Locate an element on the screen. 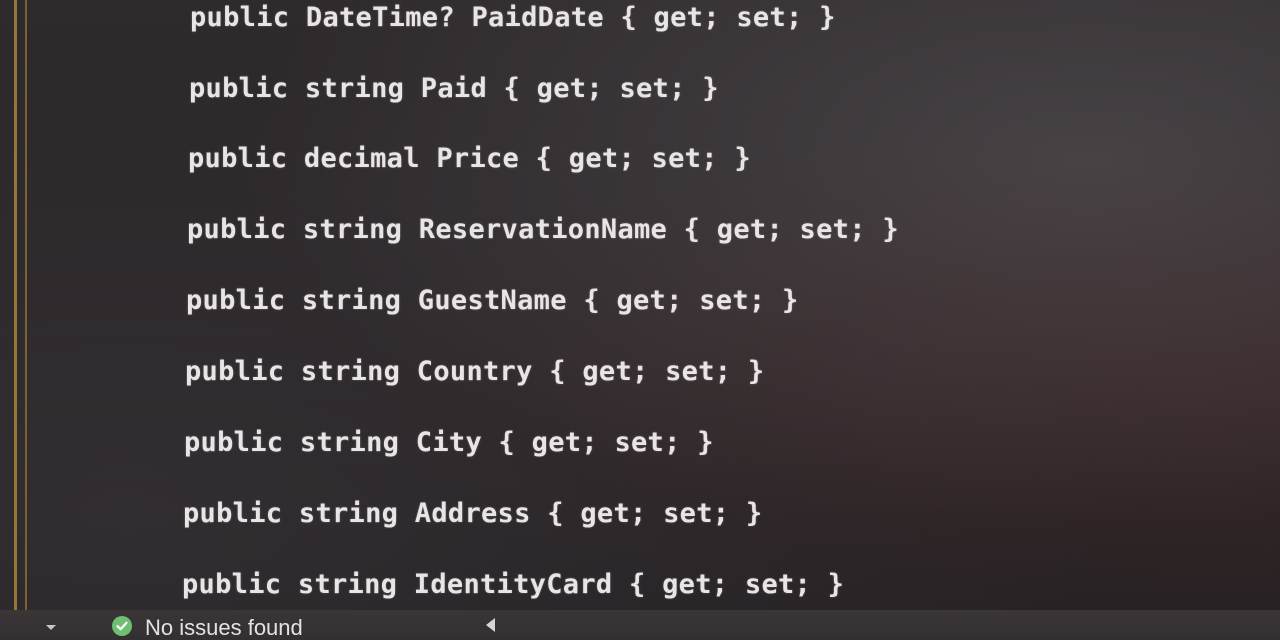  code-line-price: public decimal Price { get; set; } is located at coordinates (469, 158).